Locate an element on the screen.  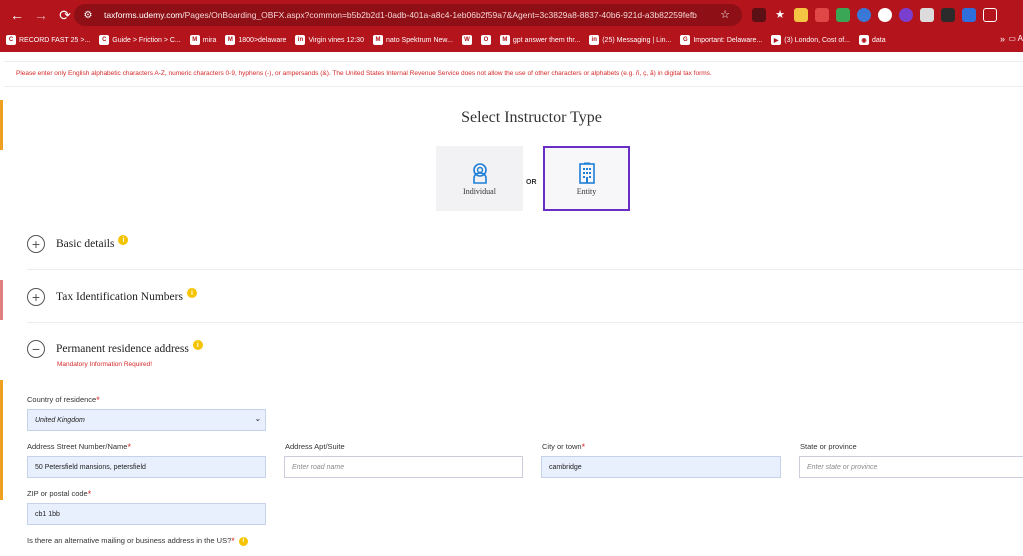
zip-input: cb1 1bb is located at coordinates (146, 514).